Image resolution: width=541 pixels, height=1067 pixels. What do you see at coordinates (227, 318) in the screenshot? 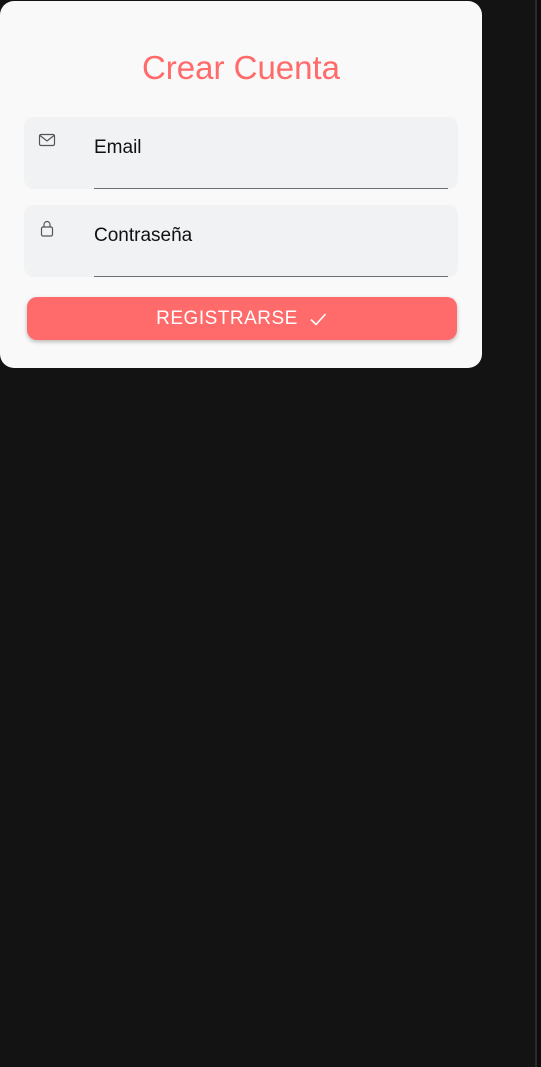
I see `register-button-label: REGISTRARSE` at bounding box center [227, 318].